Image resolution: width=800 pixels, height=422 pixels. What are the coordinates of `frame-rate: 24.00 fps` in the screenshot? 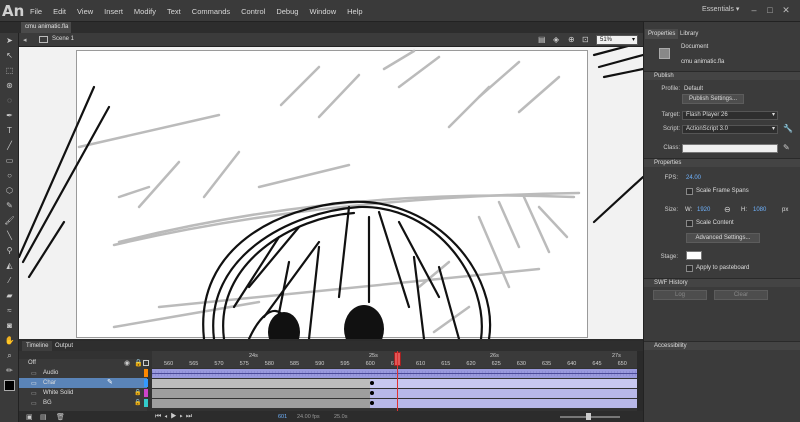 It's located at (308, 417).